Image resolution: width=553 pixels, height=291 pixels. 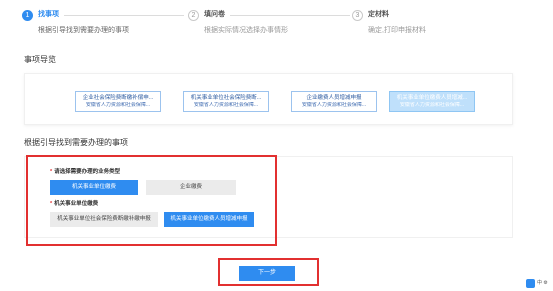 What do you see at coordinates (357, 15) in the screenshot?
I see `step-3-number: 3` at bounding box center [357, 15].